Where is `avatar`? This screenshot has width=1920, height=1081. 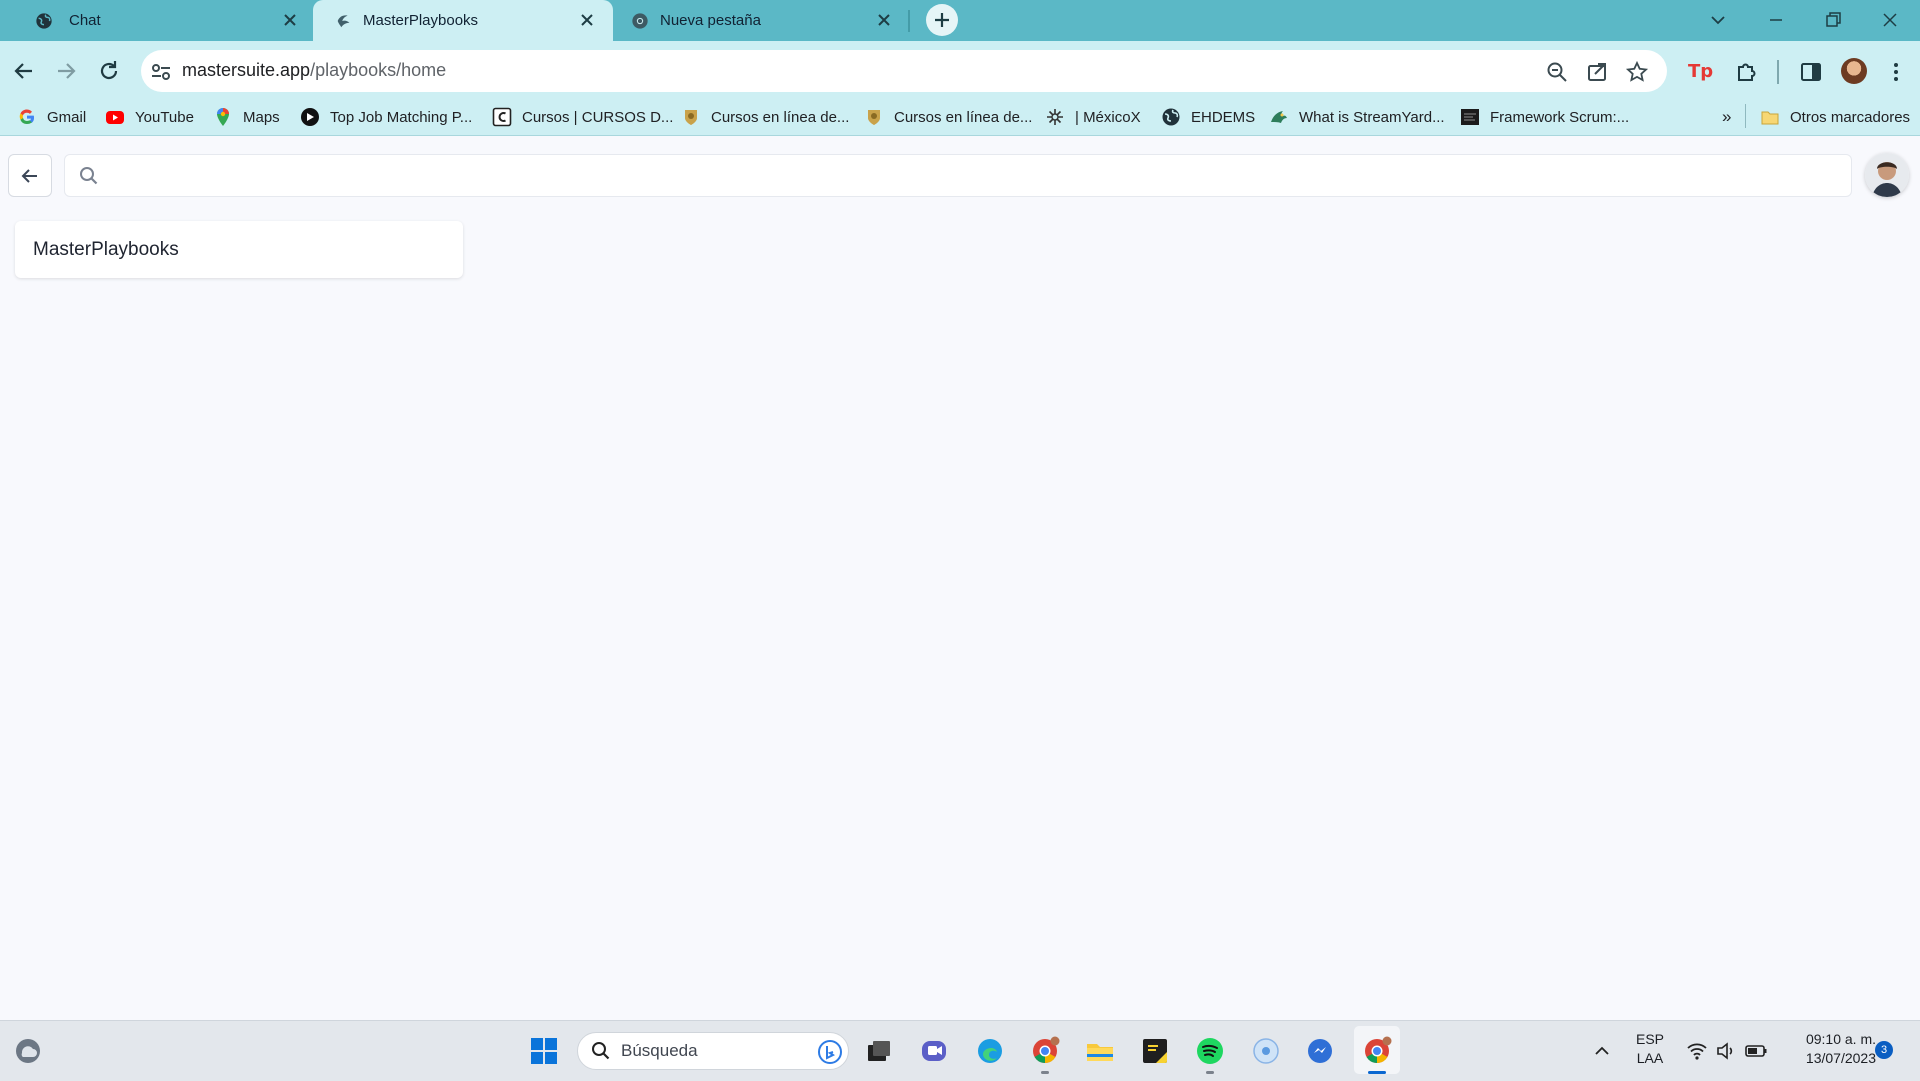 avatar is located at coordinates (1887, 175).